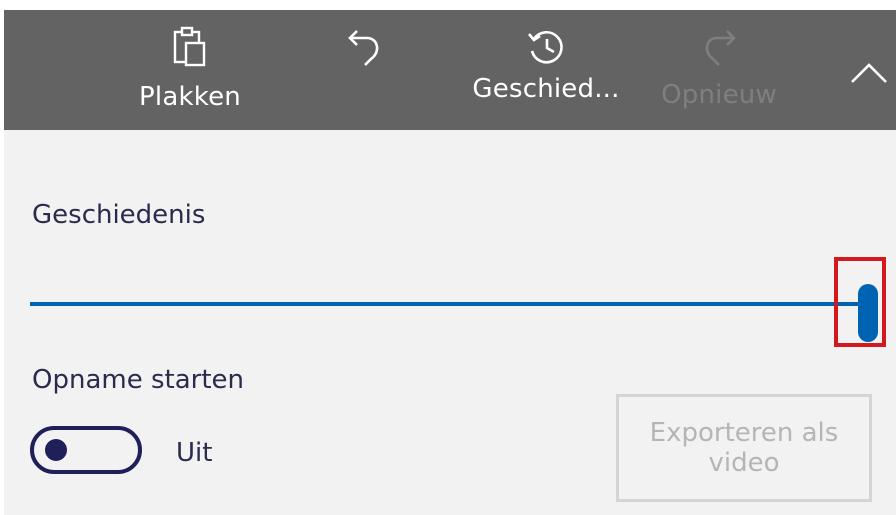 This screenshot has width=896, height=515. I want to click on paste-button: Plakken, so click(190, 70).